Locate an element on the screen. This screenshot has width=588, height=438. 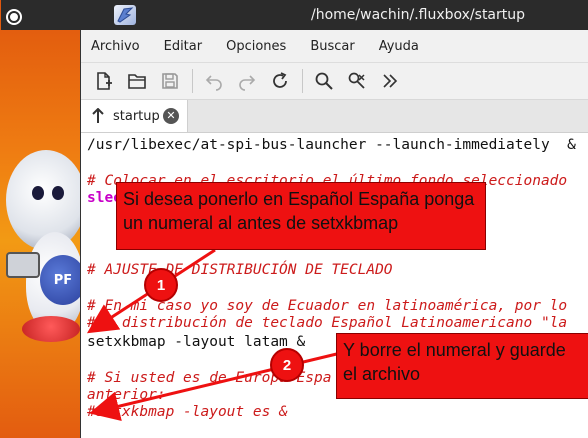
search-icon is located at coordinates (324, 81).